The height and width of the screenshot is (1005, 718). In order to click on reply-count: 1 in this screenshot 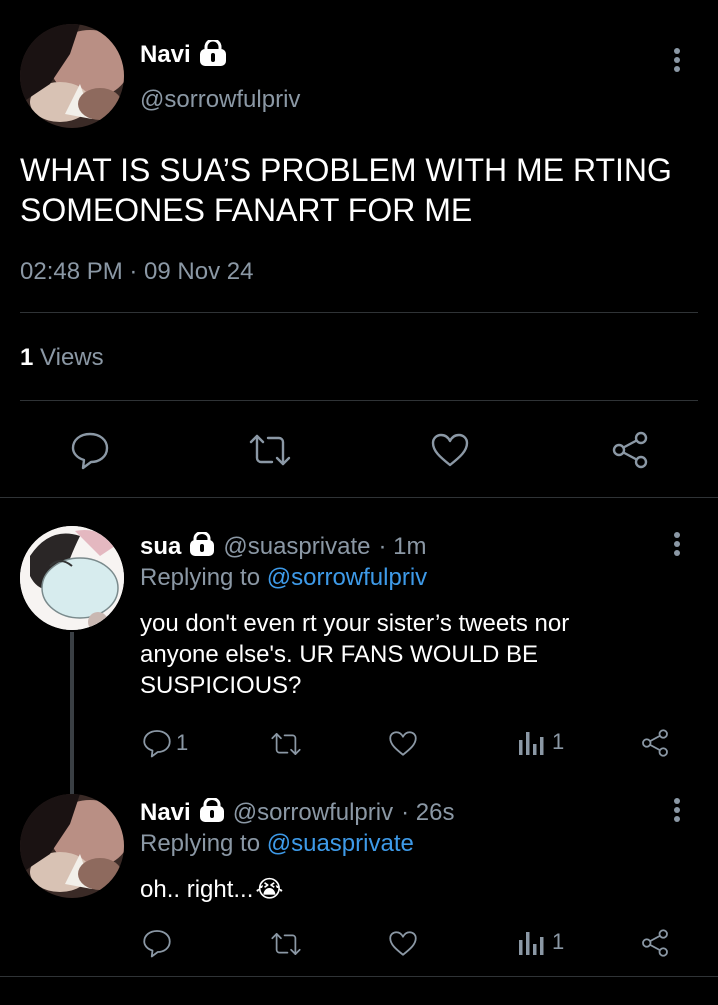, I will do `click(182, 742)`.